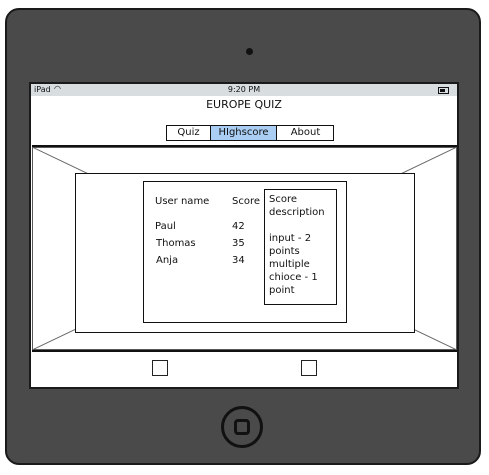  What do you see at coordinates (443, 90) in the screenshot?
I see `battery-icon` at bounding box center [443, 90].